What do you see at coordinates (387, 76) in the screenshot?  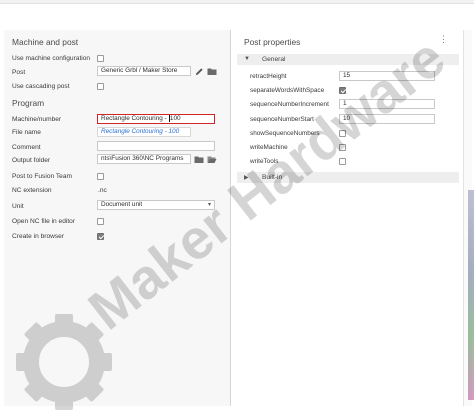 I see `prop-input-retractHeight: 15` at bounding box center [387, 76].